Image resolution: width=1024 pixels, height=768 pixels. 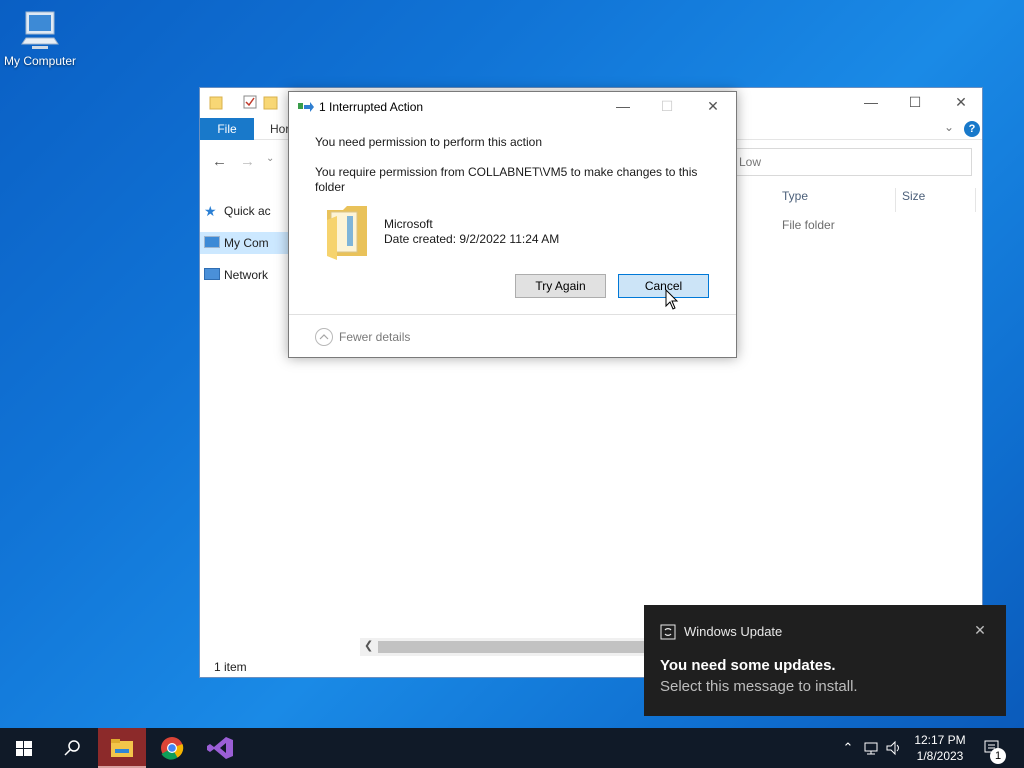 What do you see at coordinates (408, 224) in the screenshot?
I see `folder-name: Microsoft` at bounding box center [408, 224].